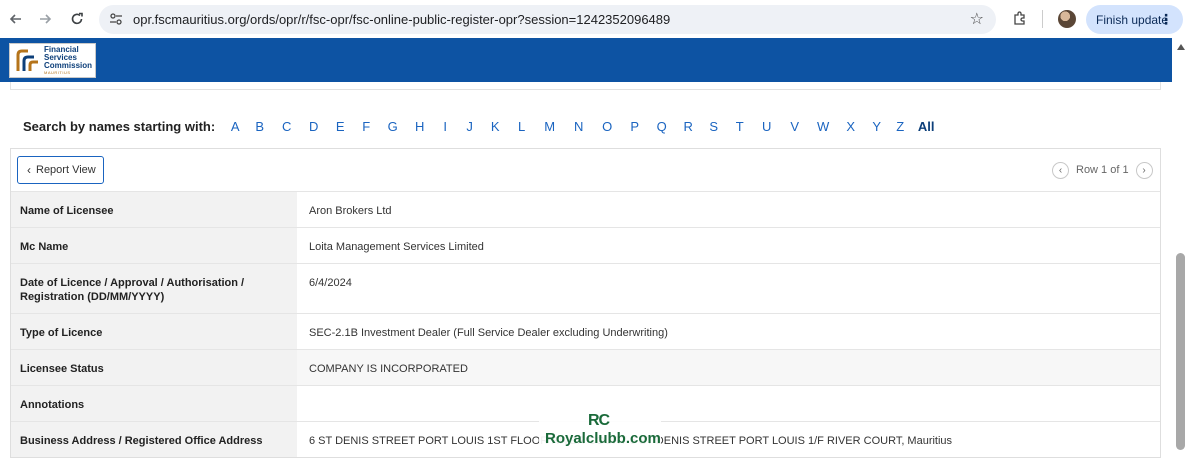  I want to click on row-label-text: Name of Licensee, so click(67, 211).